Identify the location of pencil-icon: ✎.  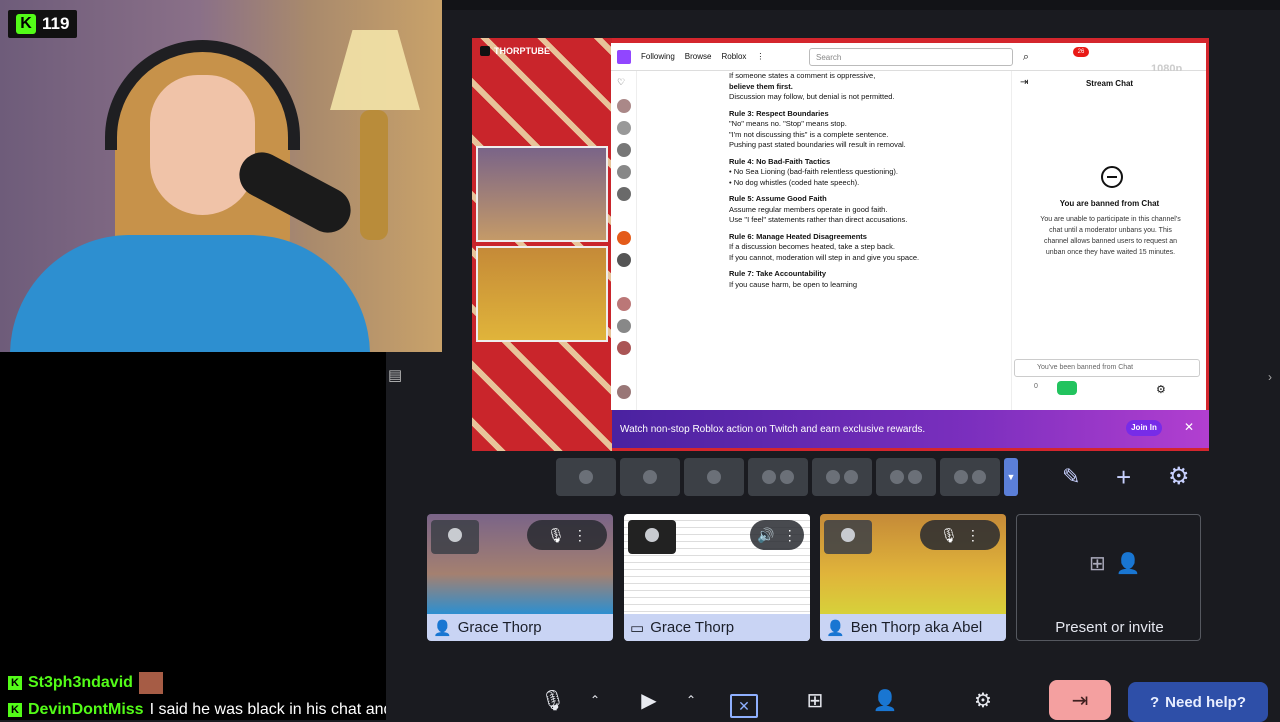
(1071, 477).